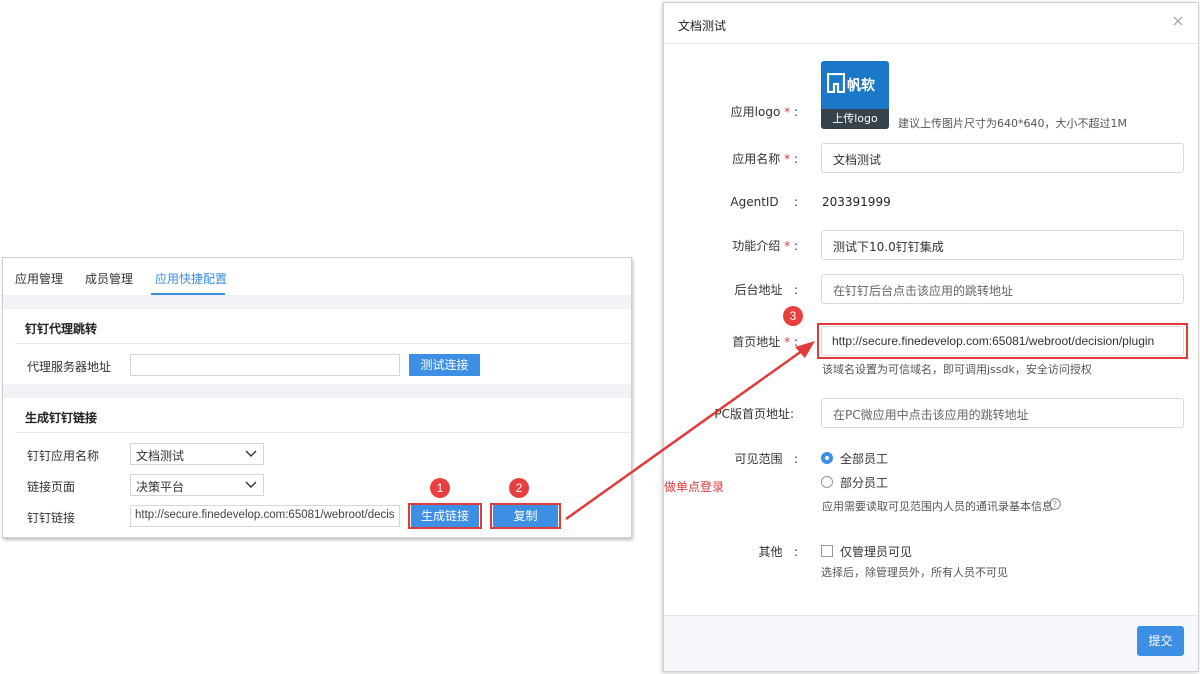 Image resolution: width=1200 pixels, height=674 pixels. What do you see at coordinates (686, 433) in the screenshot?
I see `arrow-line` at bounding box center [686, 433].